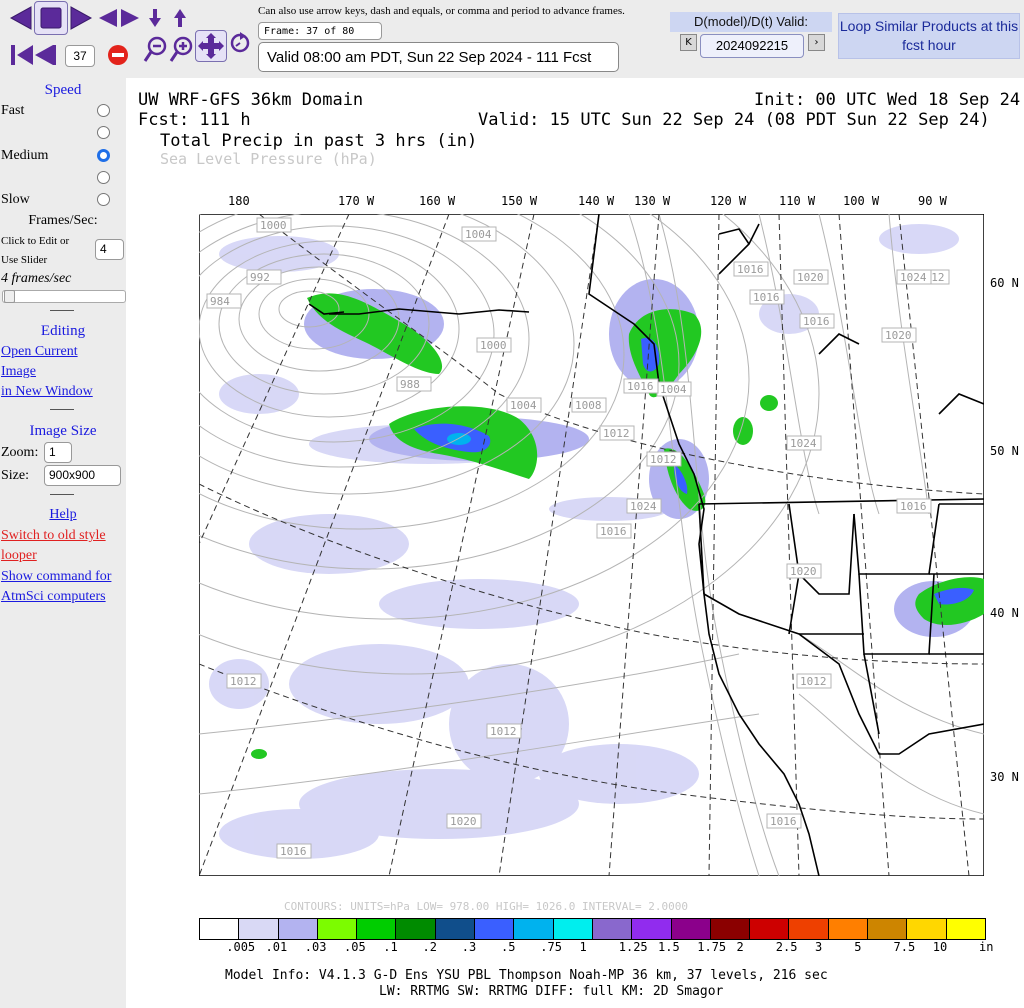  What do you see at coordinates (62, 310) in the screenshot?
I see `divider` at bounding box center [62, 310].